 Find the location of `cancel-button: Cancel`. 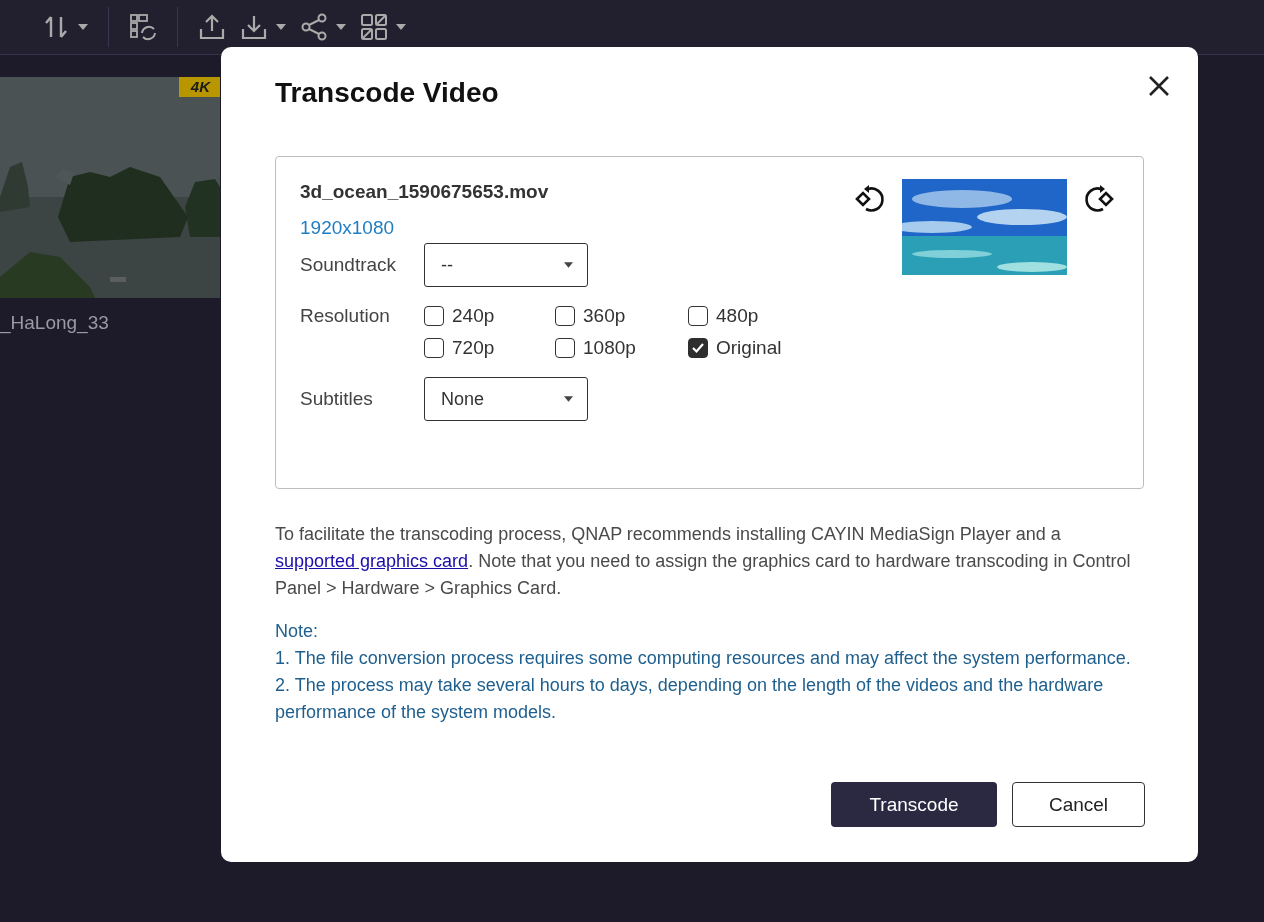

cancel-button: Cancel is located at coordinates (1078, 804).